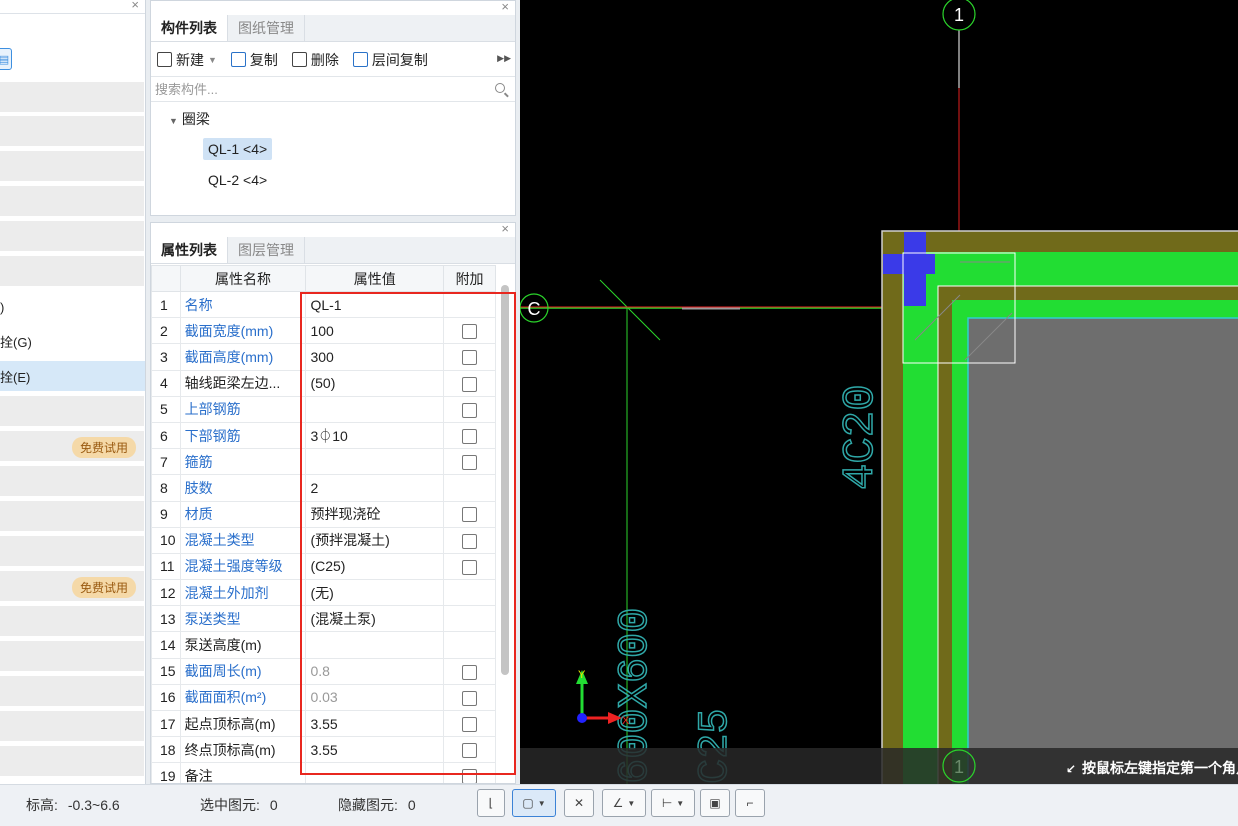  Describe the element at coordinates (189, 28) in the screenshot. I see `tab-component-list: 构件列表` at that location.